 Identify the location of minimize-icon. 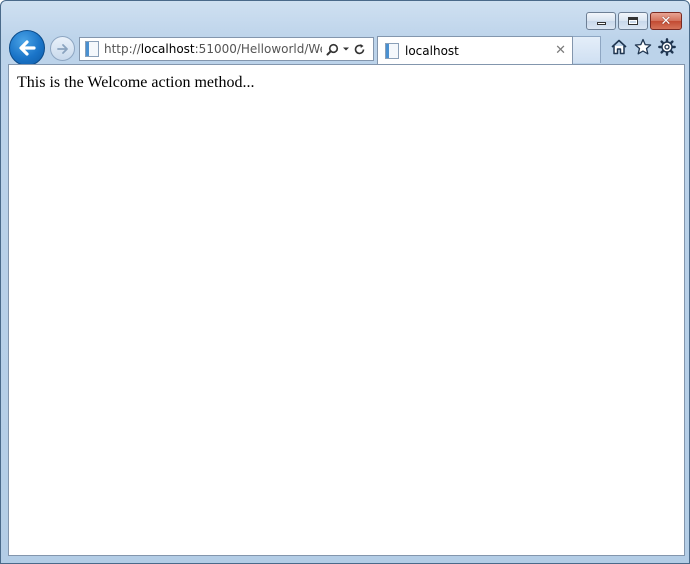
(601, 23).